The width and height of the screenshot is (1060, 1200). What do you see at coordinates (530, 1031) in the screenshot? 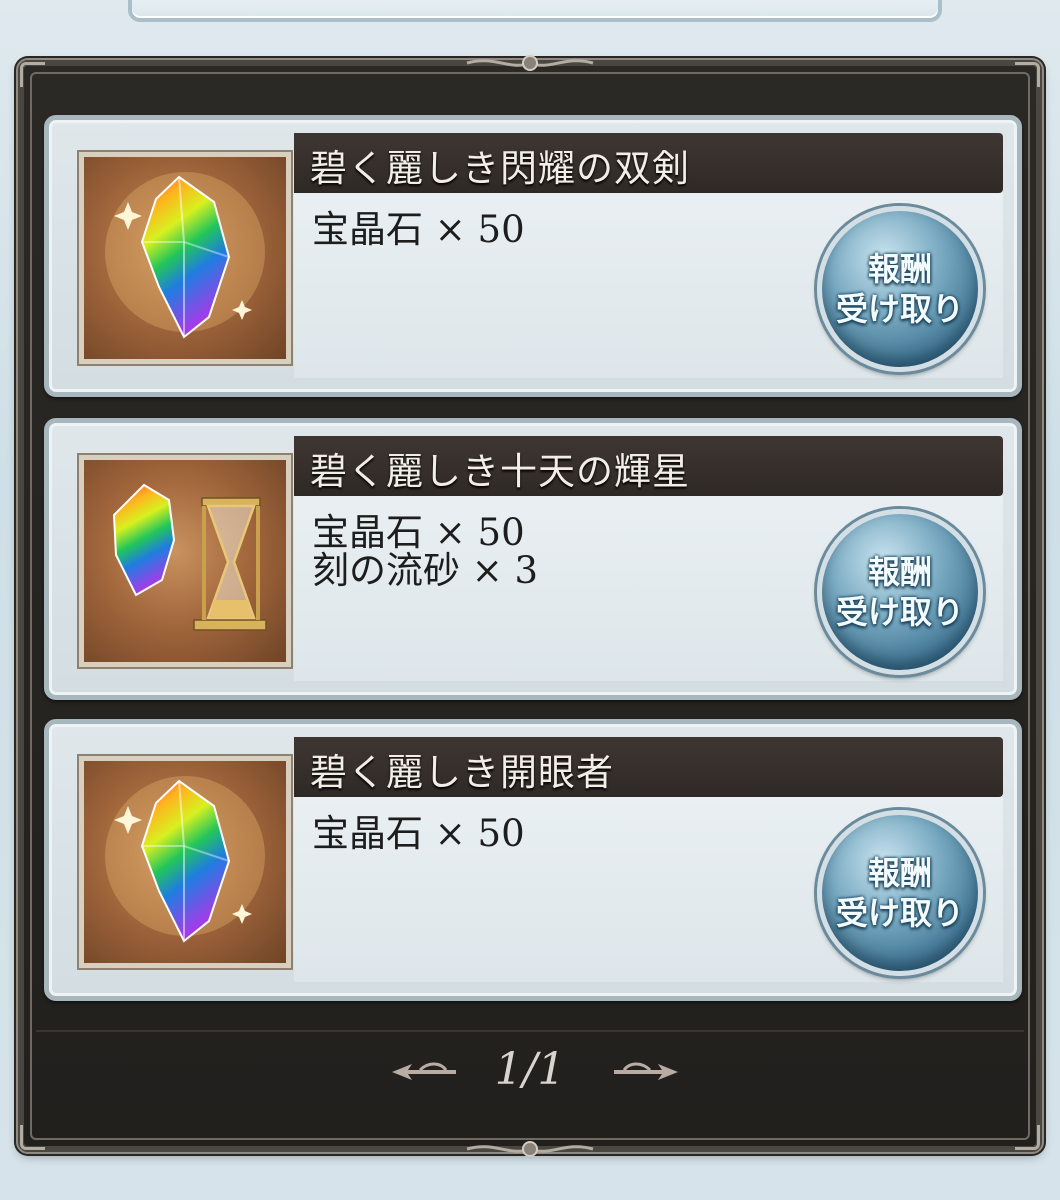
I see `pager-divider` at bounding box center [530, 1031].